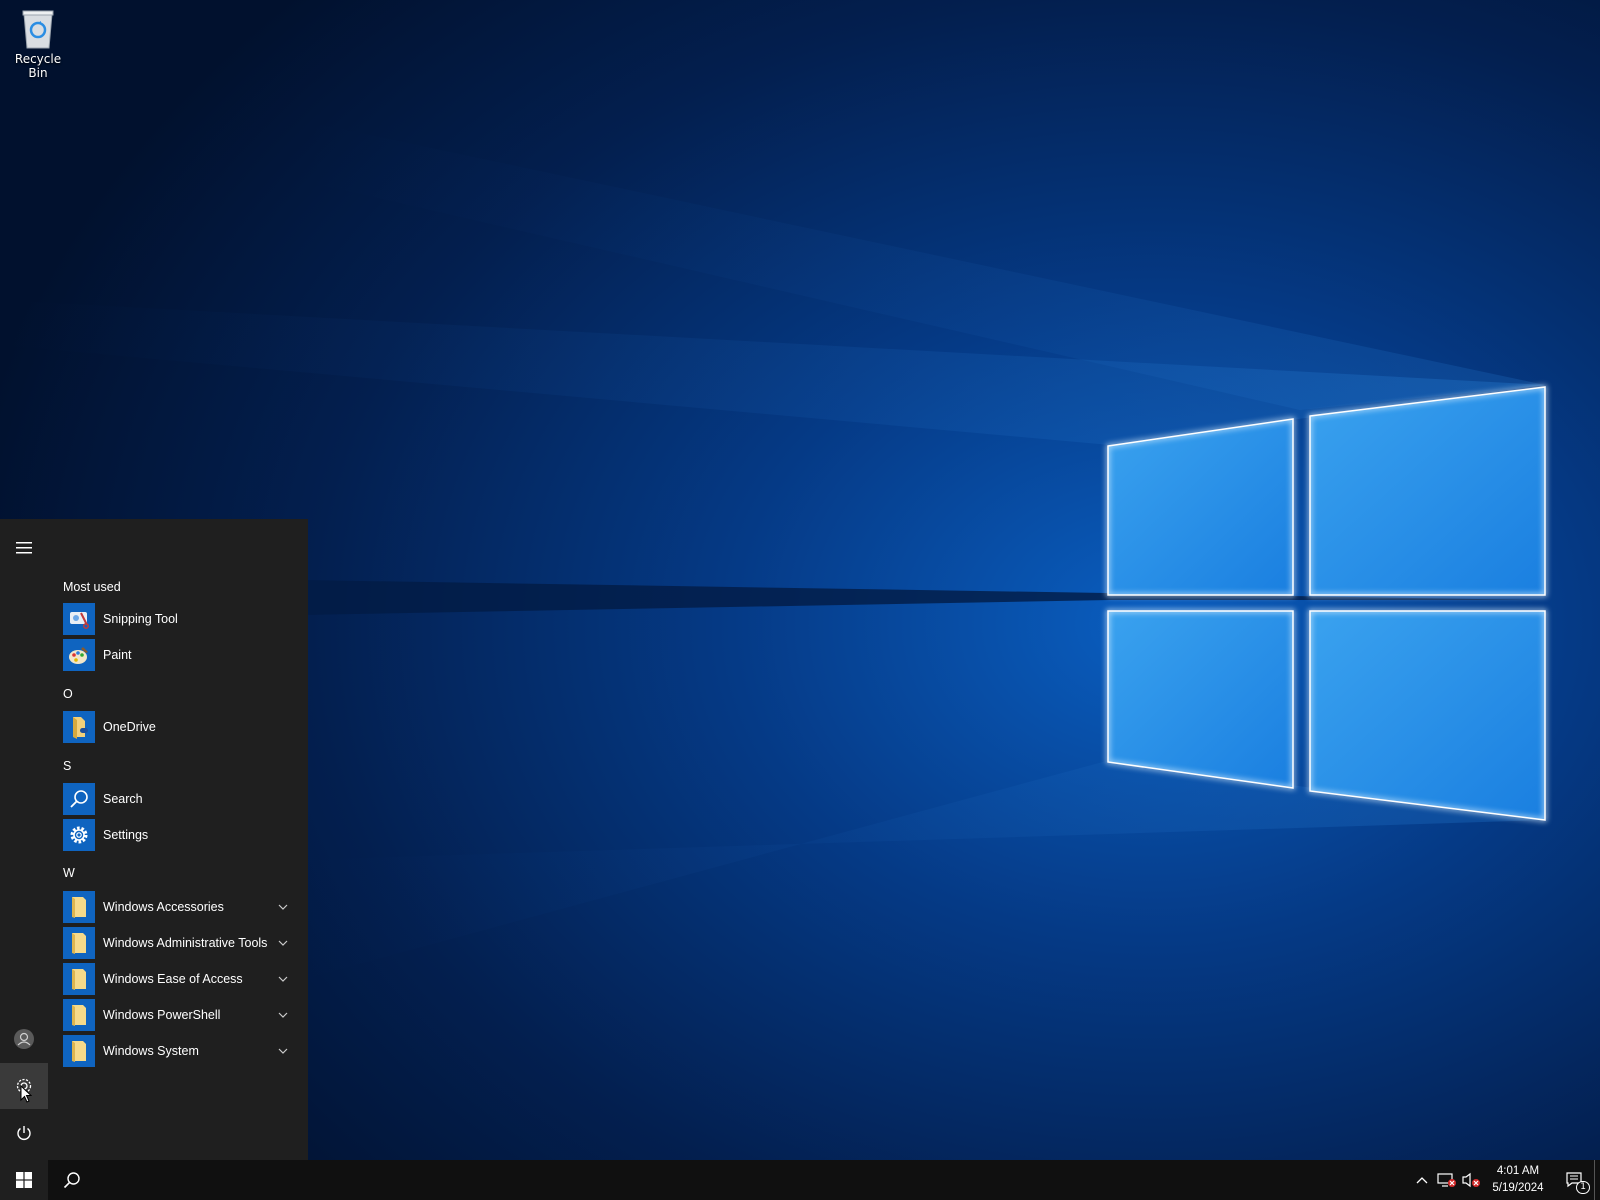  I want to click on power-button, so click(24, 1133).